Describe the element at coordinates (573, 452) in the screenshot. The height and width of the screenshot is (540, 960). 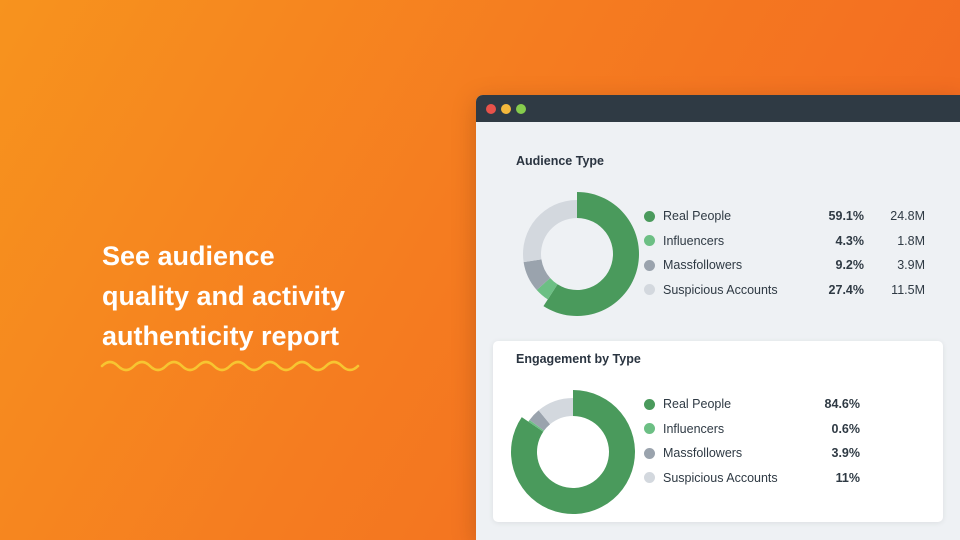
I see `engagement-by-type-donut` at that location.